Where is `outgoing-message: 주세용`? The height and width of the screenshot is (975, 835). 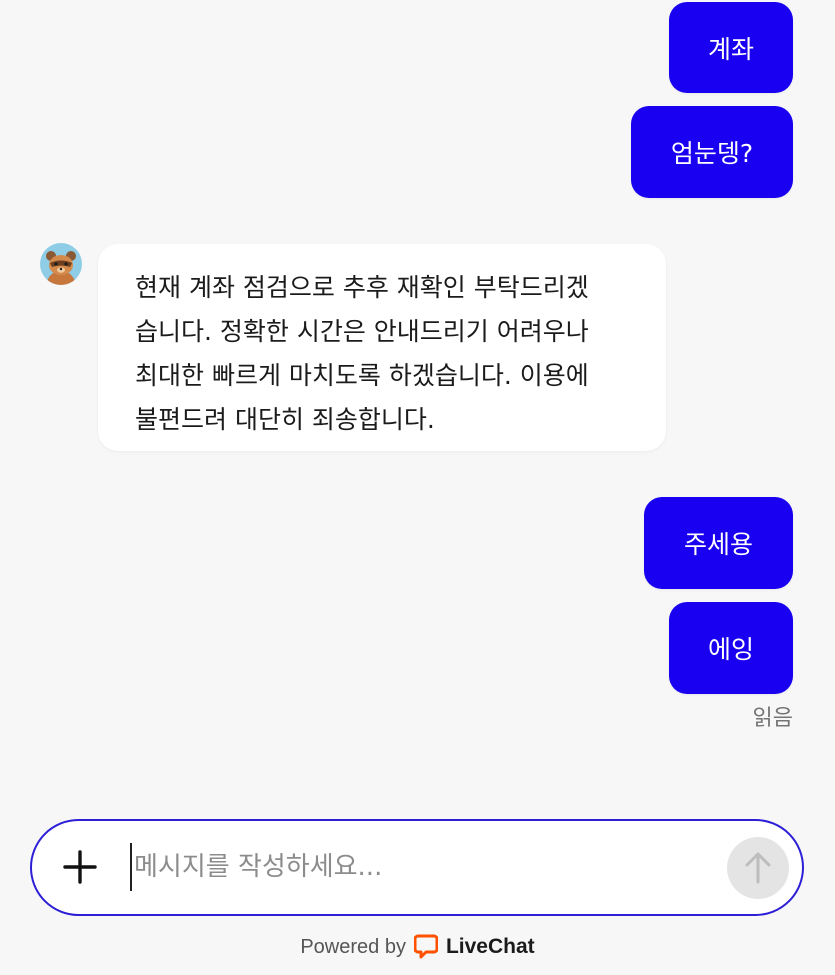 outgoing-message: 주세용 is located at coordinates (718, 543).